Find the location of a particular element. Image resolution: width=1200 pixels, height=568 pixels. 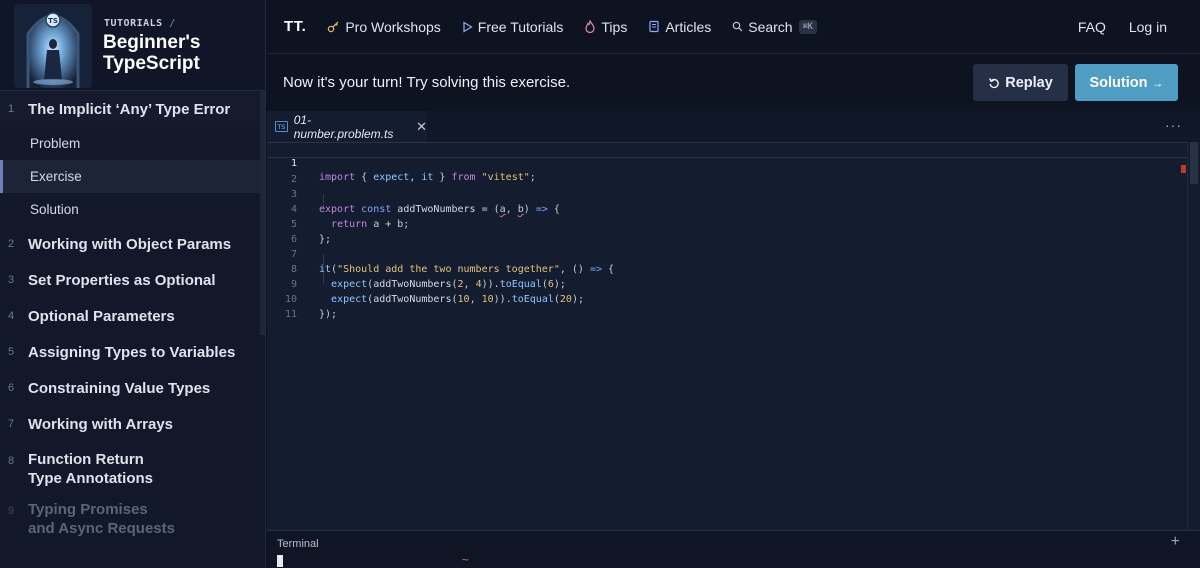

svg-text: TS is located at coordinates (53, 21).